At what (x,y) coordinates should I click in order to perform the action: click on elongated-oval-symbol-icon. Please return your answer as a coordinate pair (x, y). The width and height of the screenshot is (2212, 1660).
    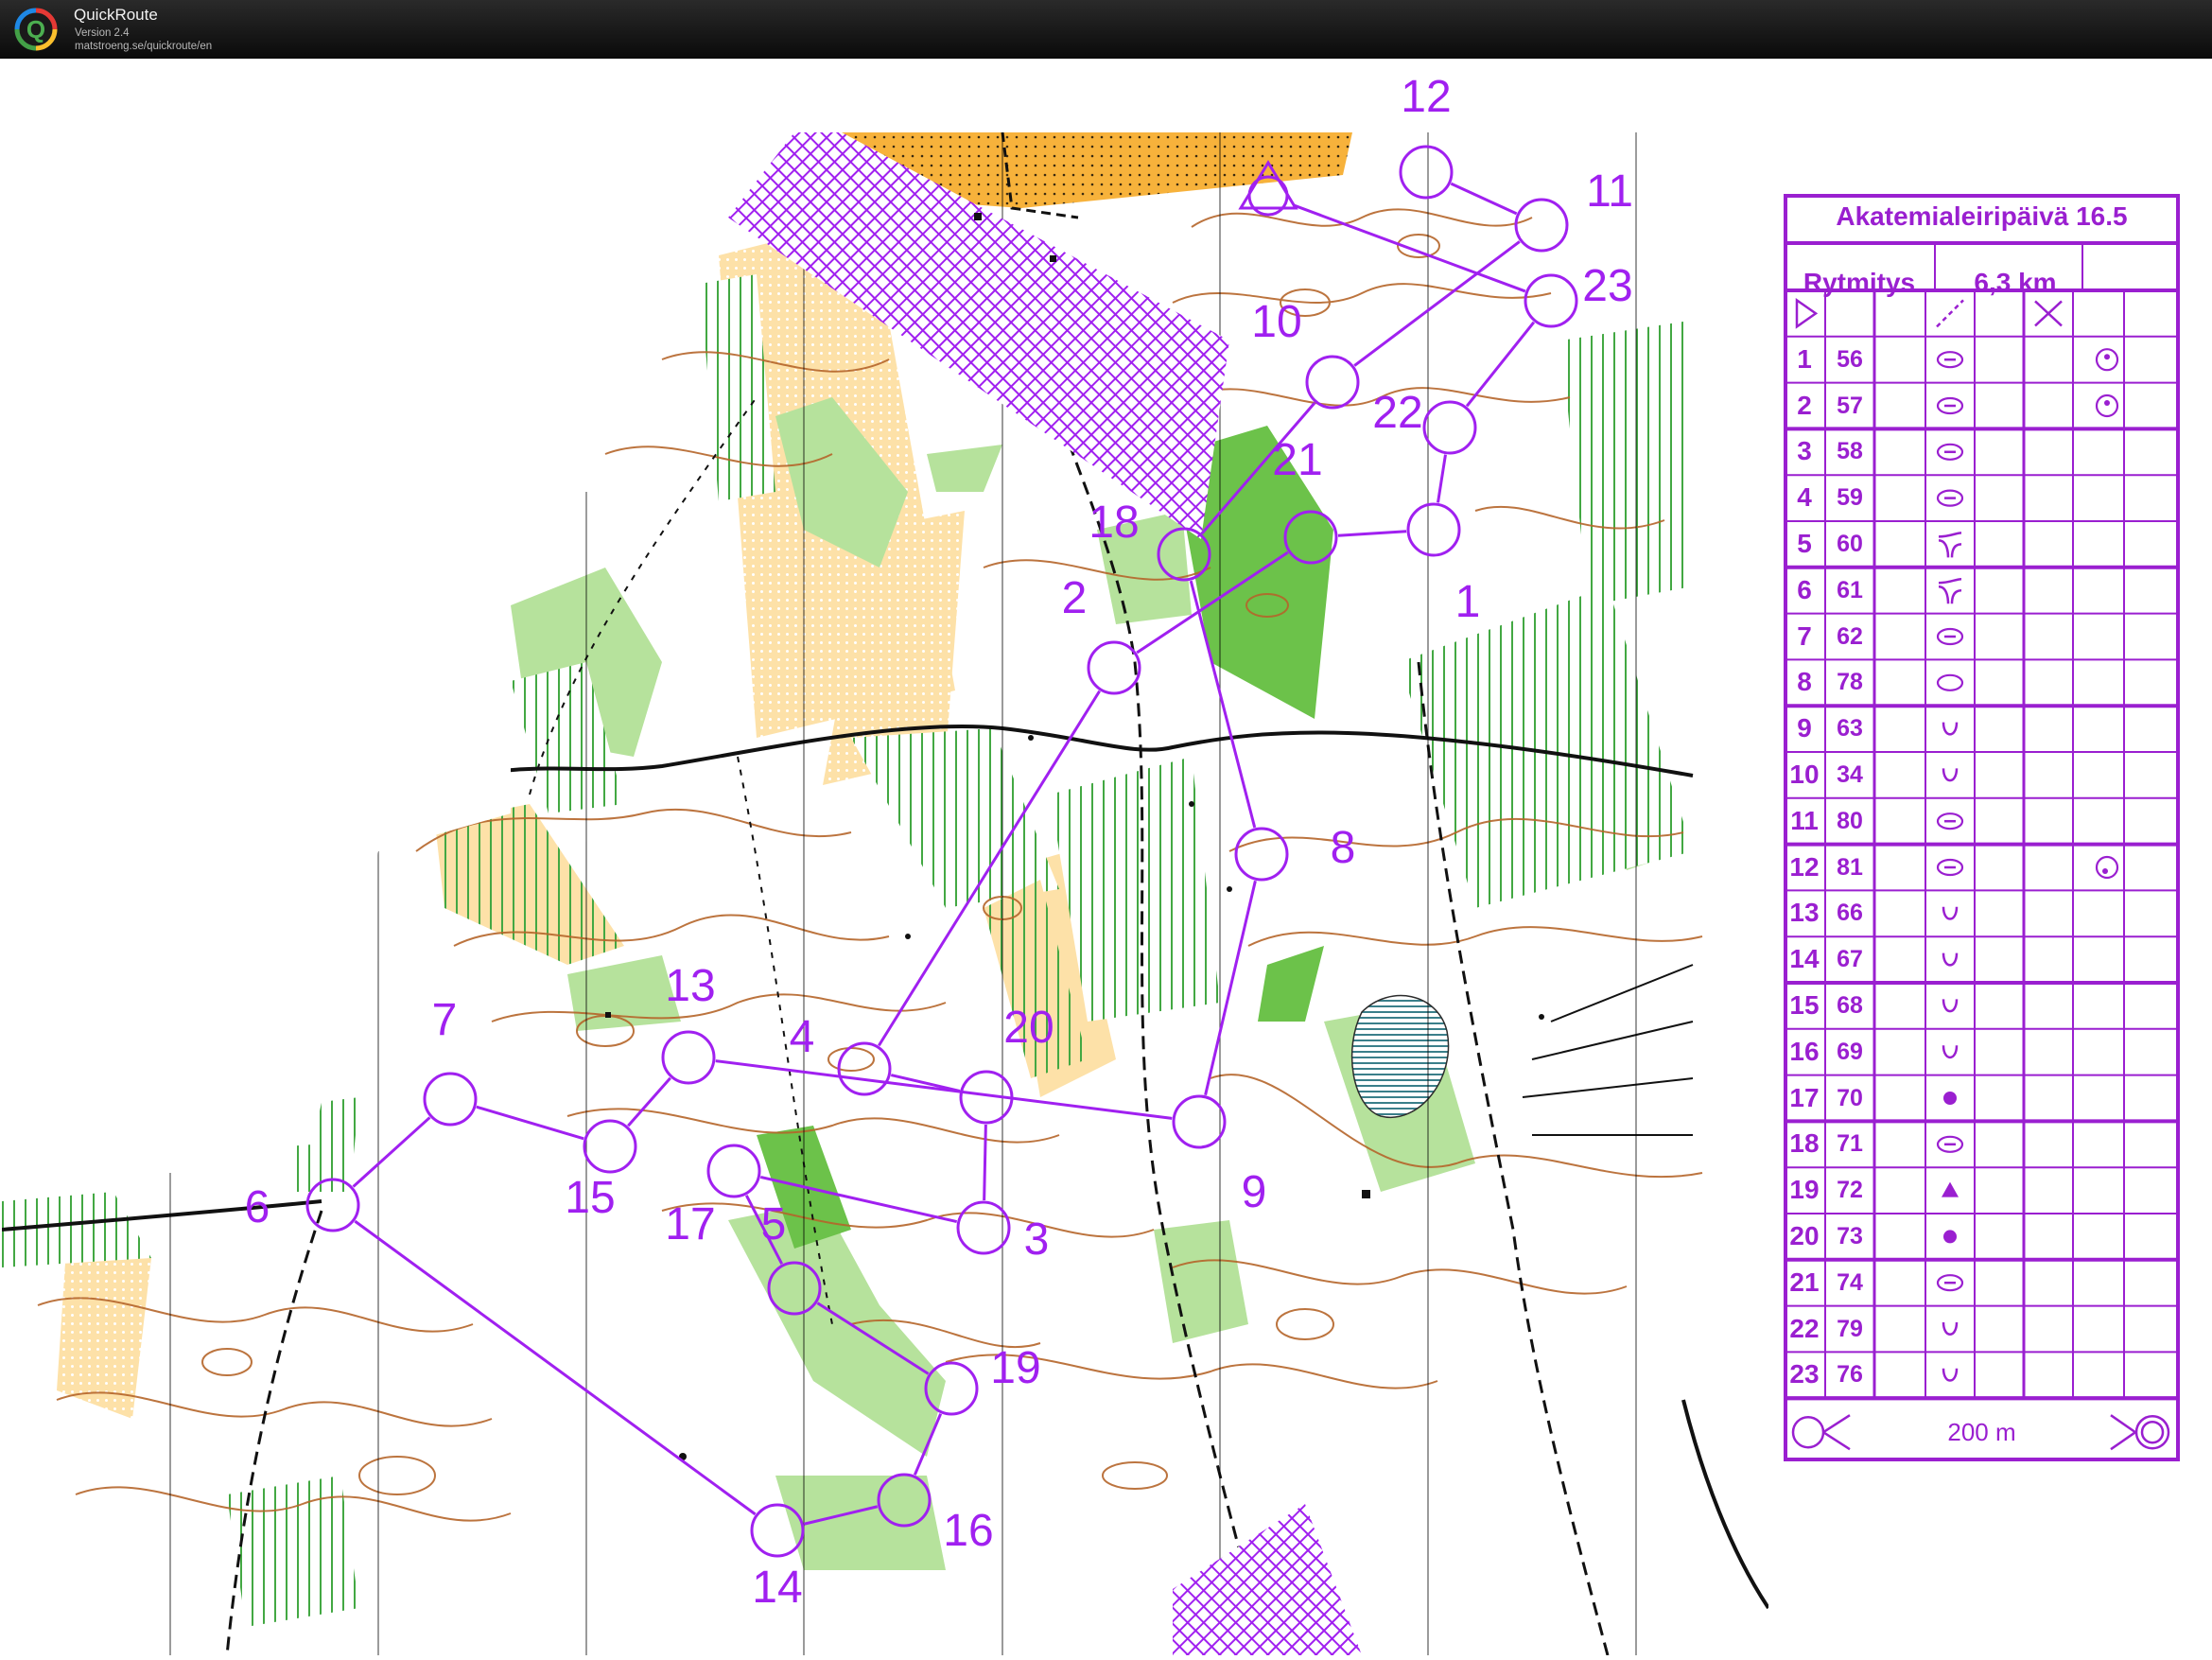
    Looking at the image, I should click on (1950, 682).